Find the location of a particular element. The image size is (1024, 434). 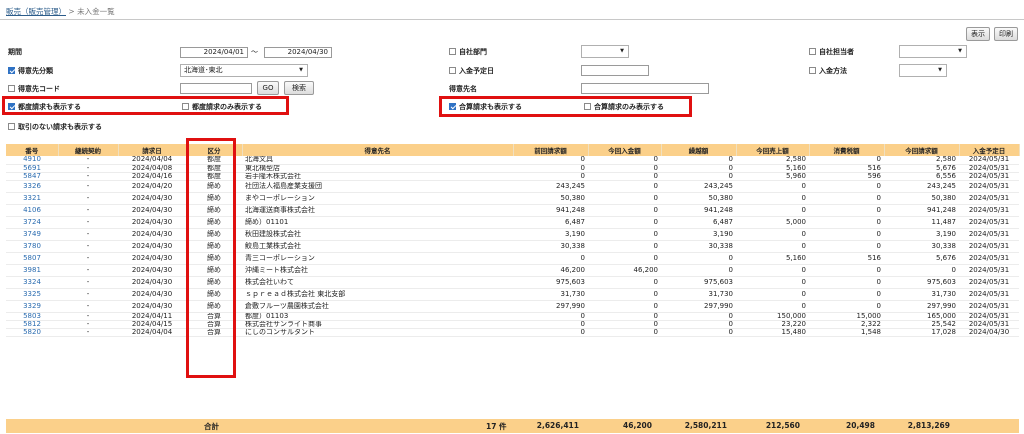

own-dept-checkbox is located at coordinates (452, 51).